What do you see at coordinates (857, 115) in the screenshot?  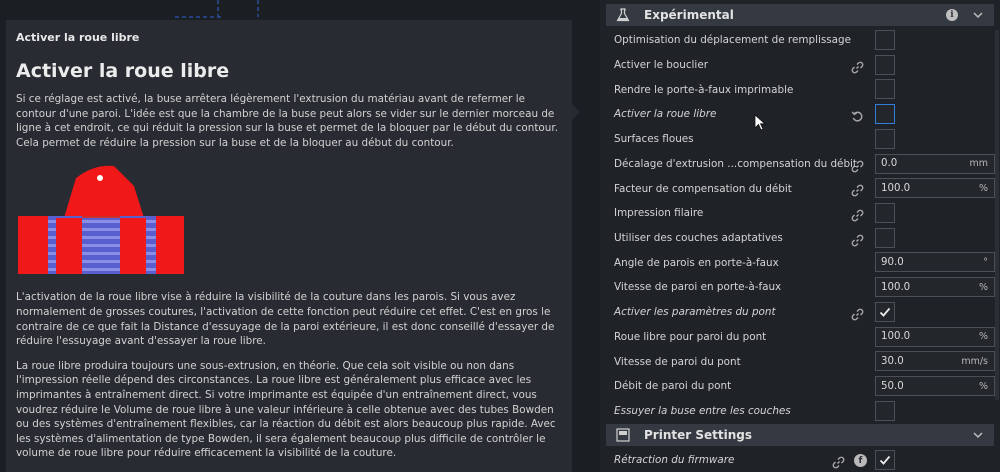 I see `reset-icon` at bounding box center [857, 115].